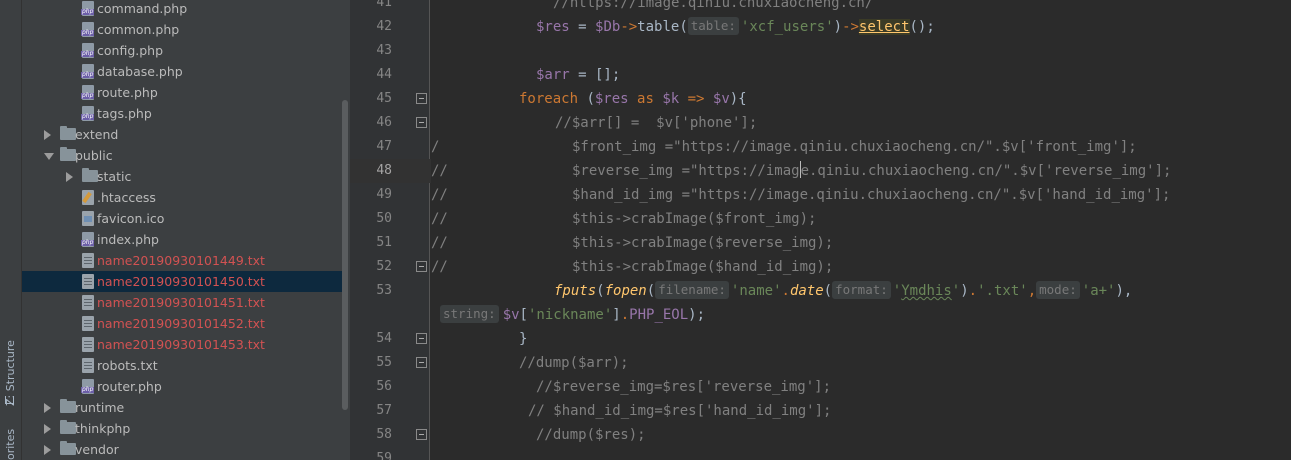 The image size is (1291, 460). Describe the element at coordinates (182, 218) in the screenshot. I see `tree-row: favicon.ico` at that location.